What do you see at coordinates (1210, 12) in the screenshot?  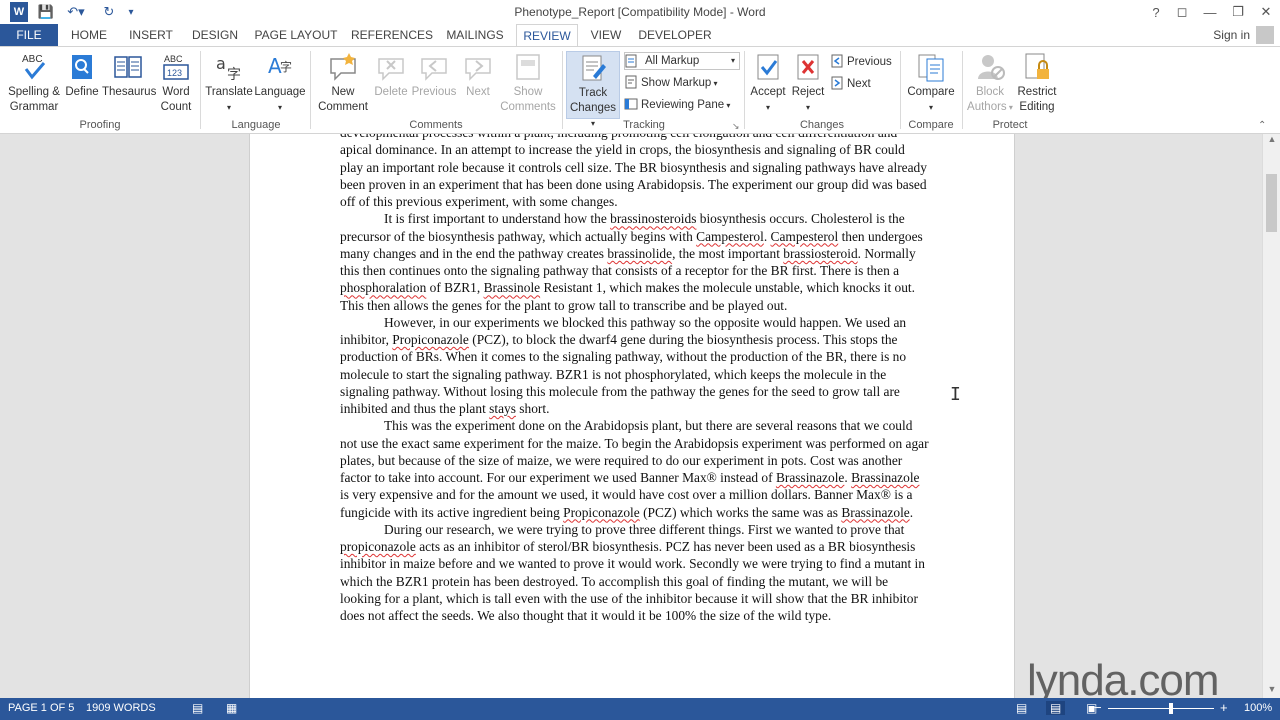 I see `minimize-icon: —` at bounding box center [1210, 12].